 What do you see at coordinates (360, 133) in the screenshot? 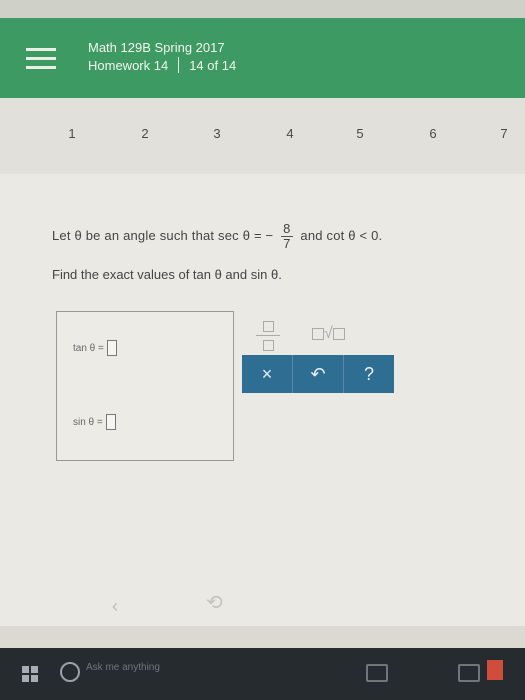
I see `question-5-button: 5` at bounding box center [360, 133].